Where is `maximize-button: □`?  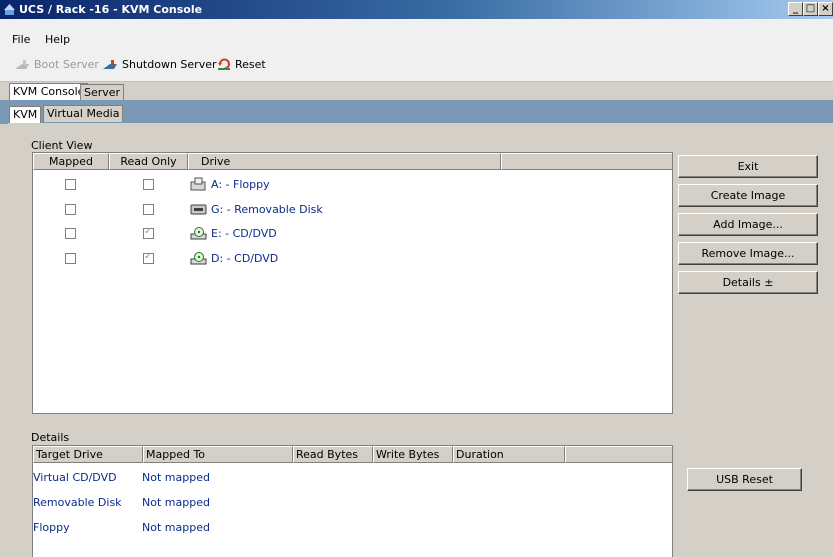 maximize-button: □ is located at coordinates (810, 9).